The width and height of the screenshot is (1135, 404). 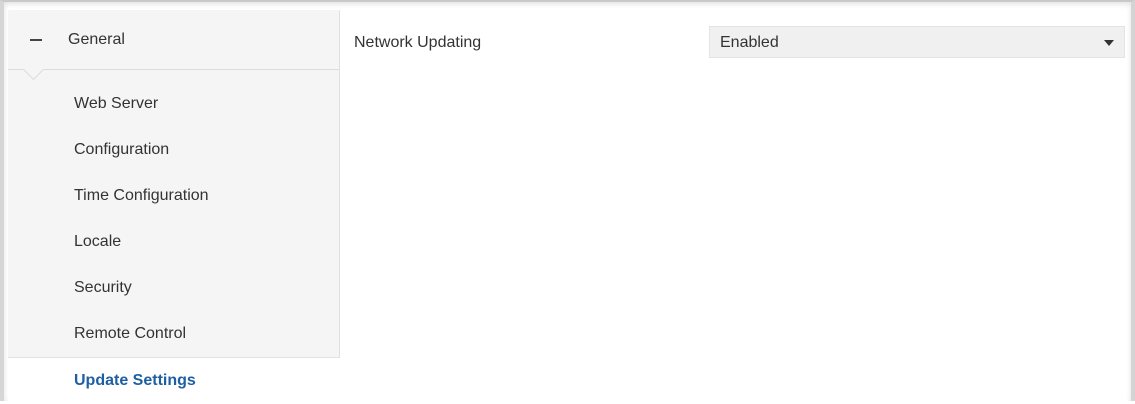 What do you see at coordinates (96, 39) in the screenshot?
I see `sidebar-group-label: General` at bounding box center [96, 39].